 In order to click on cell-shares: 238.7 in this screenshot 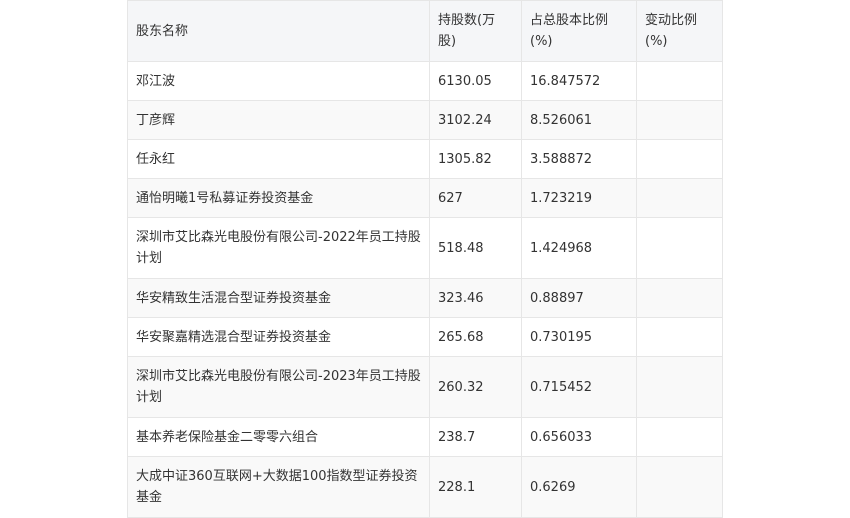, I will do `click(475, 437)`.